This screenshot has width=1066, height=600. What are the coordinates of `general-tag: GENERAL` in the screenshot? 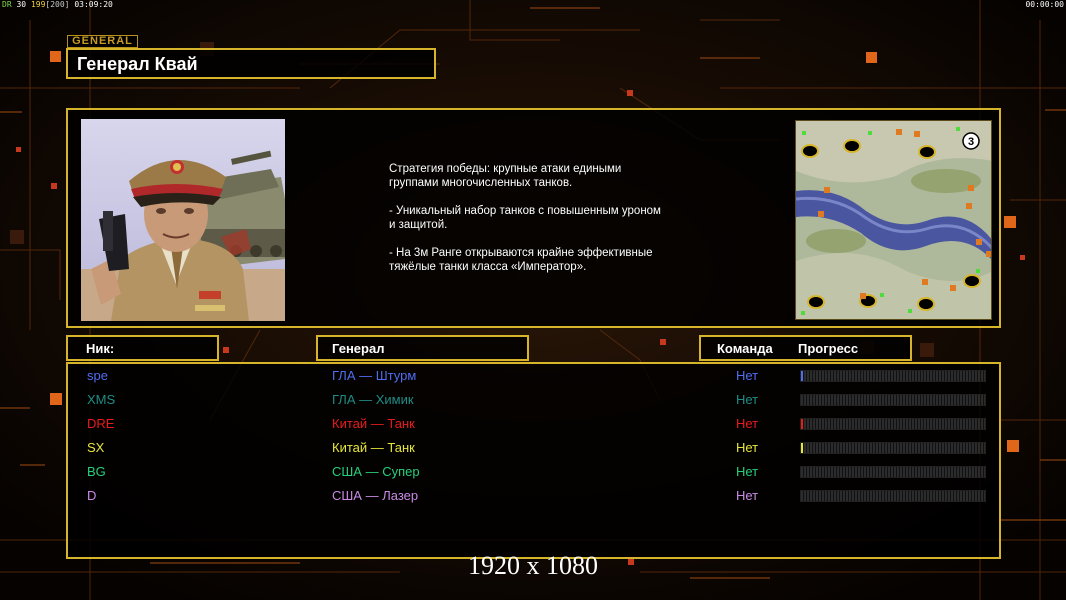 It's located at (102, 41).